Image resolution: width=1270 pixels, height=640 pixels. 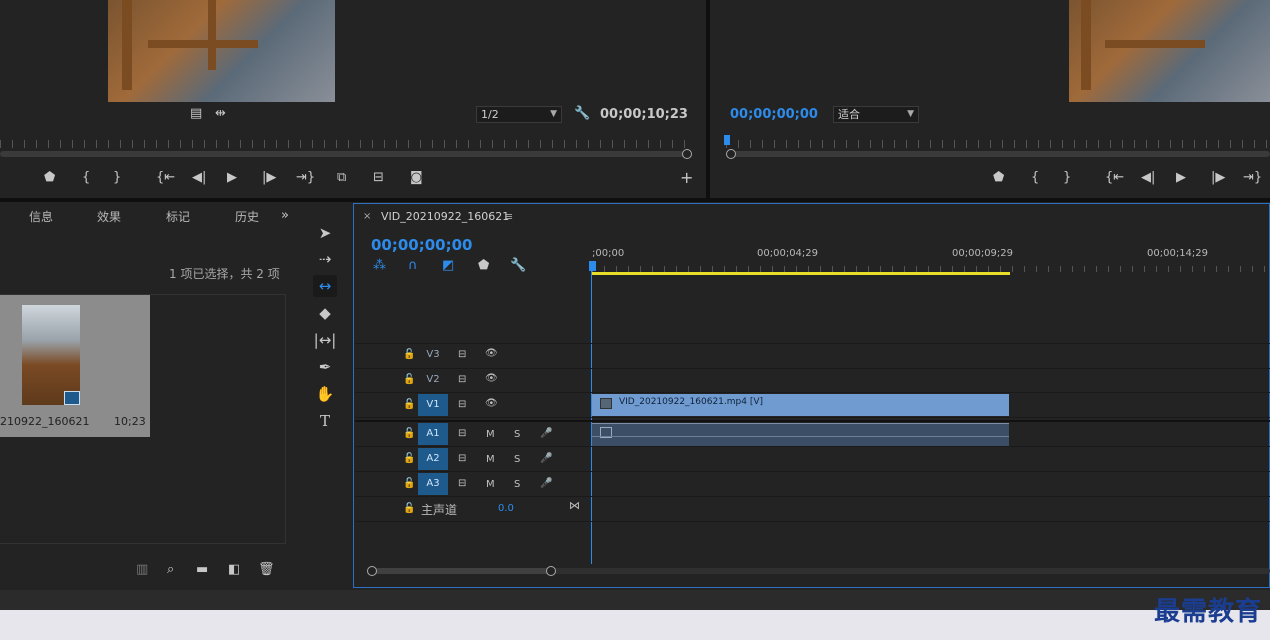 What do you see at coordinates (75, 366) in the screenshot?
I see `project-item-card: 210922_160621 10;23` at bounding box center [75, 366].